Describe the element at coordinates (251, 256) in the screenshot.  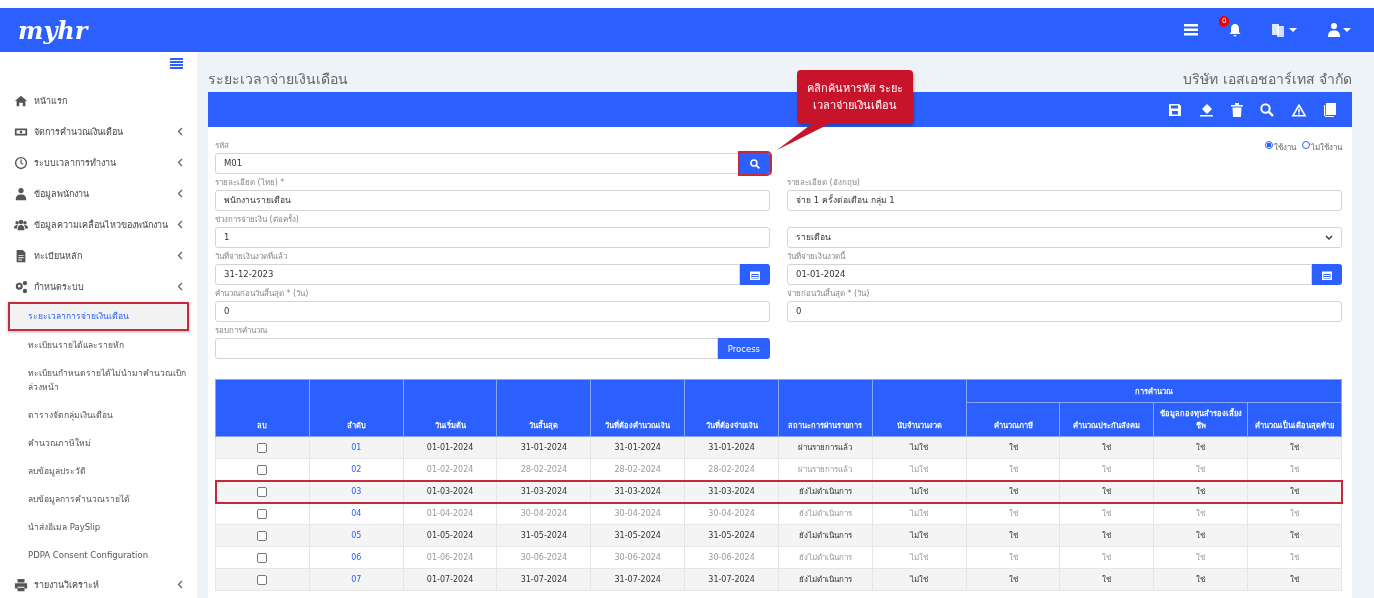
I see `field-label: วันที่จ่ายเงินงวดที่แล้ว` at that location.